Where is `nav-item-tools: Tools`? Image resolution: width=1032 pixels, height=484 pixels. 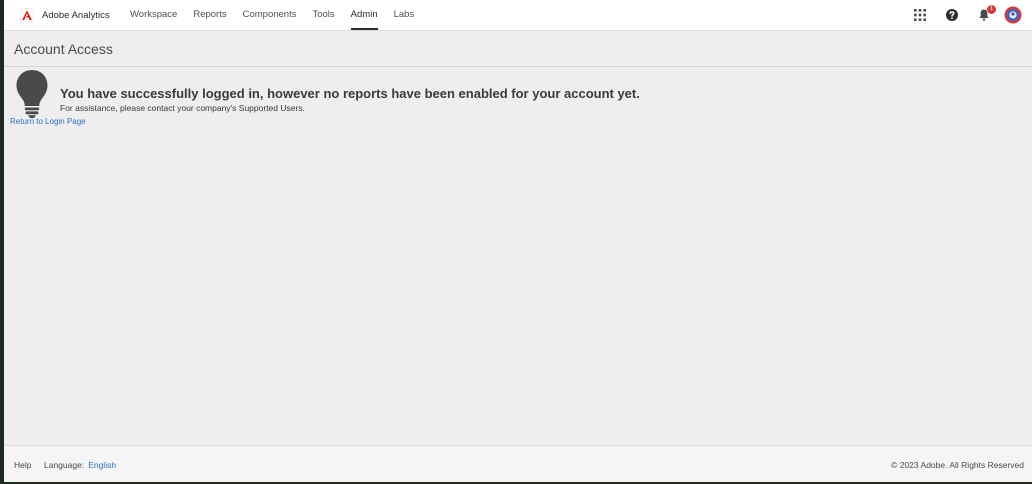
nav-item-tools: Tools is located at coordinates (323, 15).